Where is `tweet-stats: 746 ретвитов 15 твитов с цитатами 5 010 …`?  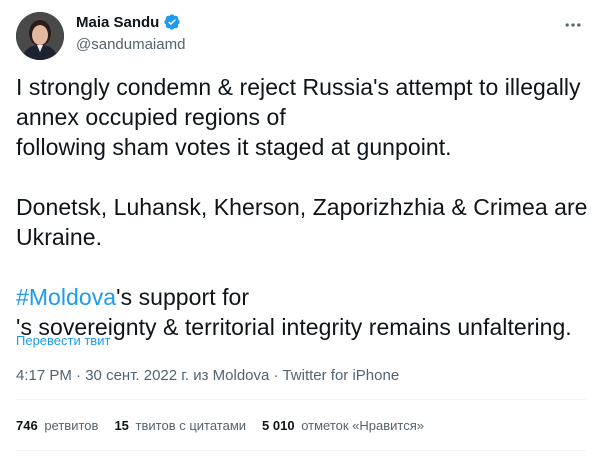 tweet-stats: 746 ретвитов 15 твитов с цитатами 5 010 … is located at coordinates (220, 425).